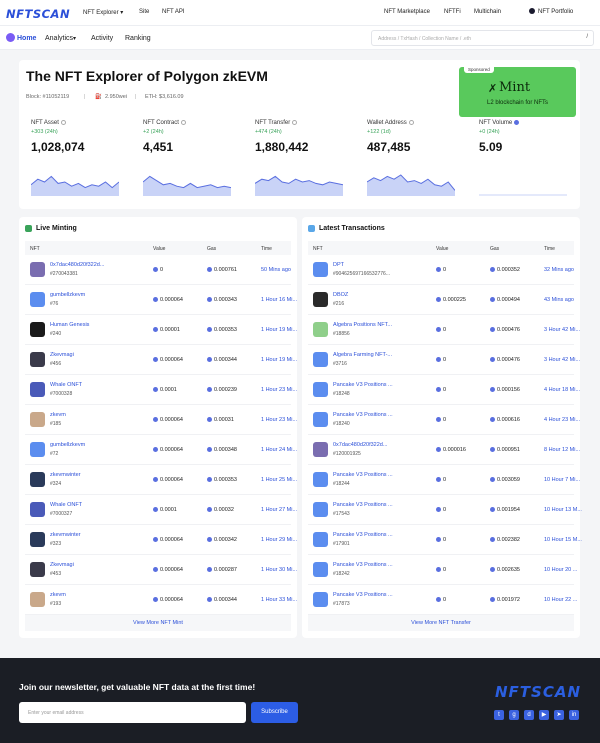  What do you see at coordinates (47, 97) in the screenshot?
I see `block-number: Block: #11052119` at bounding box center [47, 97].